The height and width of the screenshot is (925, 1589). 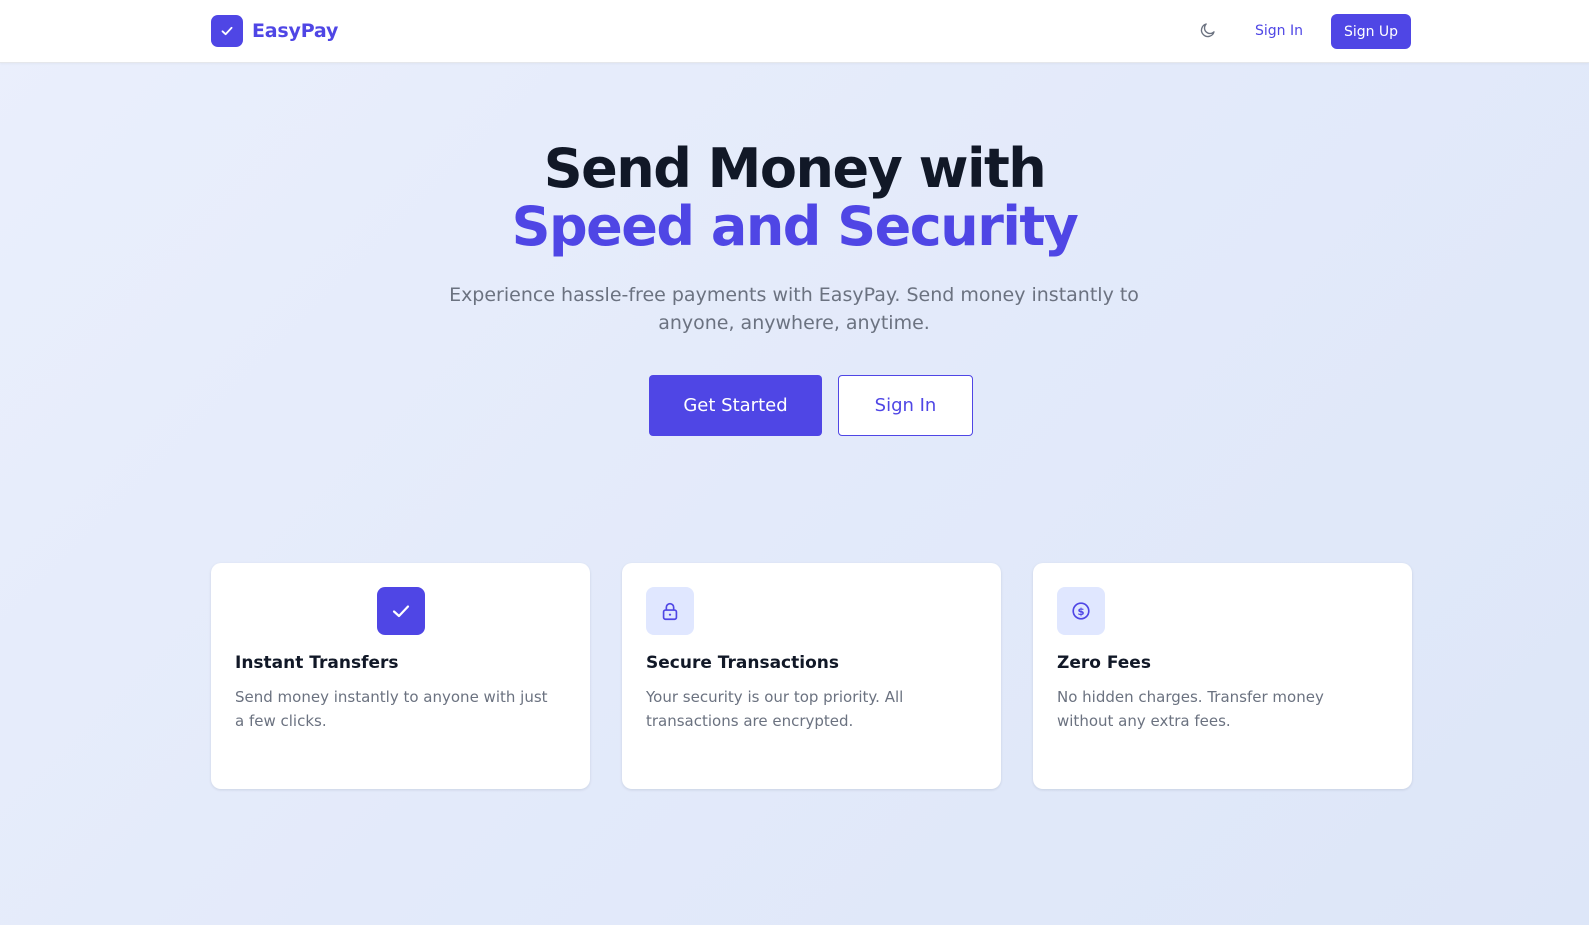 What do you see at coordinates (735, 405) in the screenshot?
I see `get-started-button: Get Started` at bounding box center [735, 405].